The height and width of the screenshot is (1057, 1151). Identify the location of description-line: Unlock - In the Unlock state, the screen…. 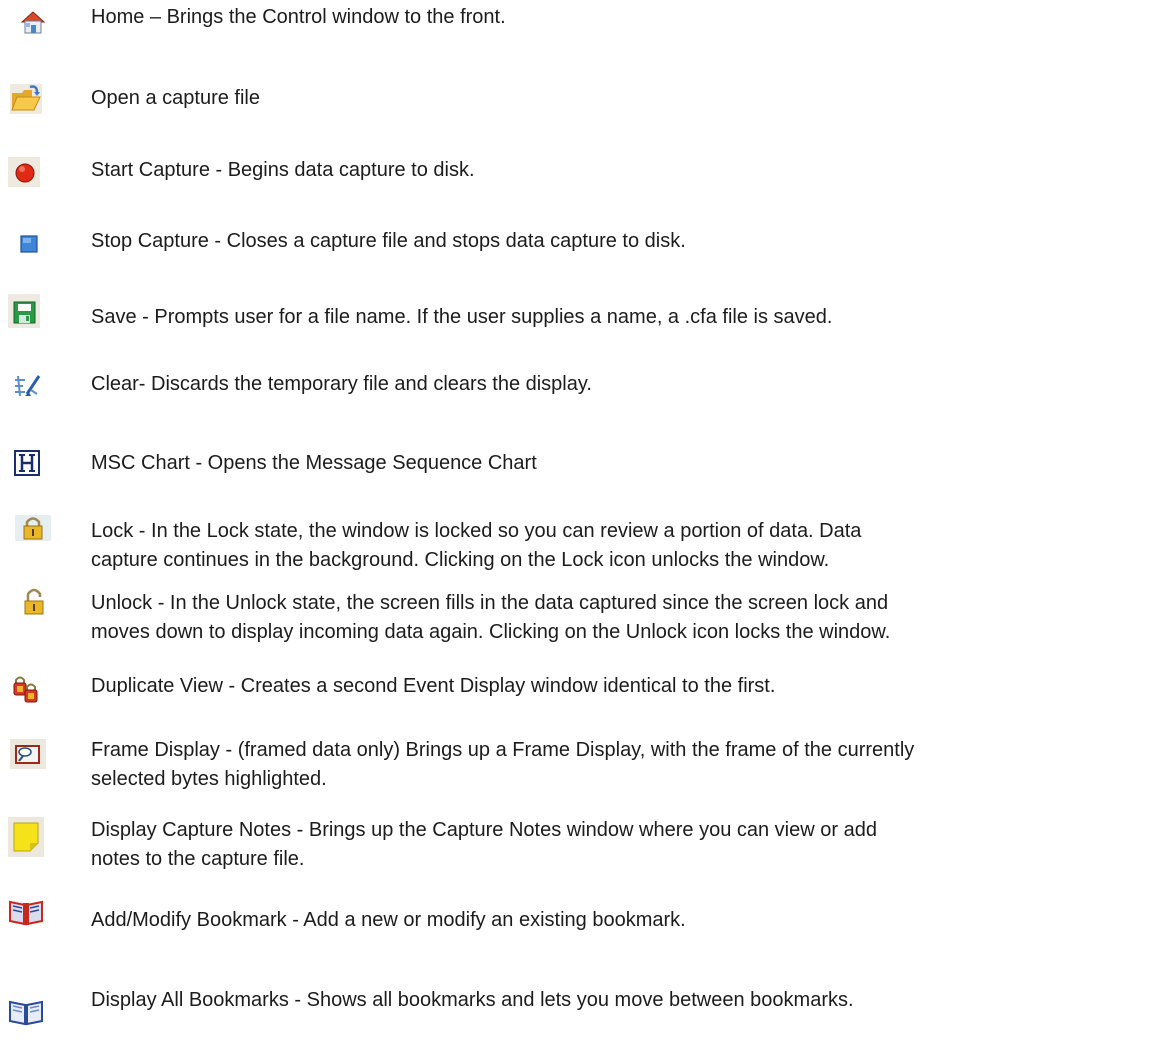
(490, 603).